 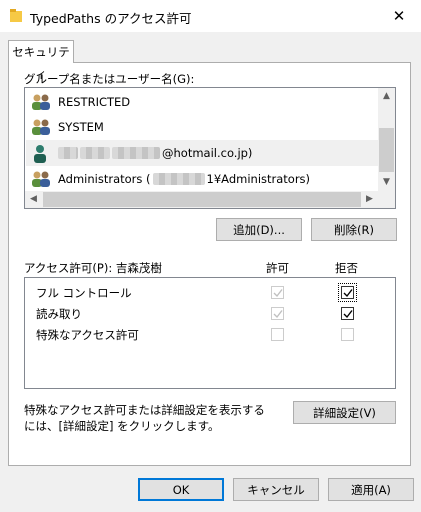 I want to click on advanced-button: 詳細設定(V), so click(x=344, y=412).